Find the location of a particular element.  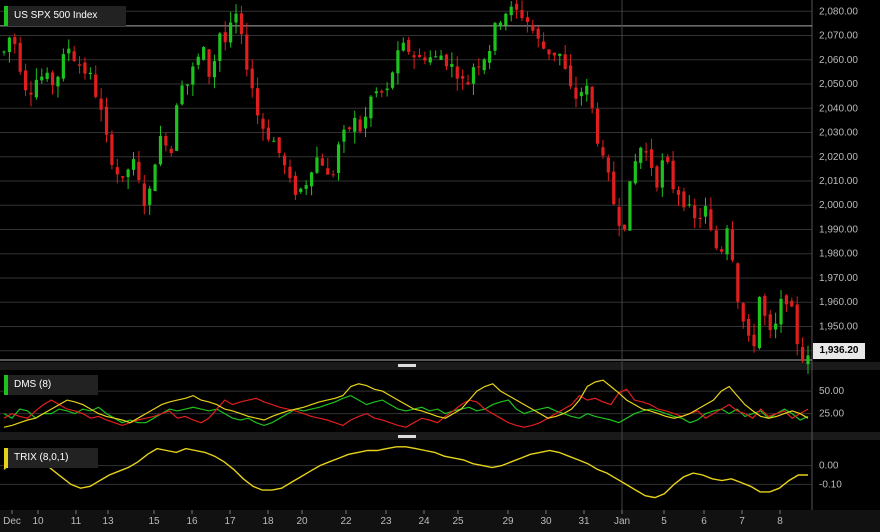

trix-y-tick-label: 0.00 is located at coordinates (829, 466).